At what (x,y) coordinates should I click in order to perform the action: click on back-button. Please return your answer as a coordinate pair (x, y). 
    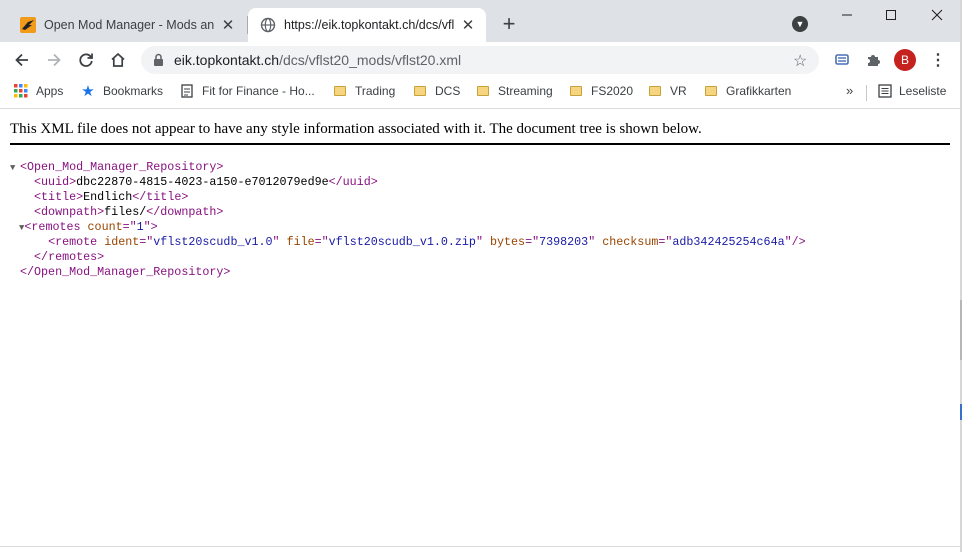
    Looking at the image, I should click on (22, 60).